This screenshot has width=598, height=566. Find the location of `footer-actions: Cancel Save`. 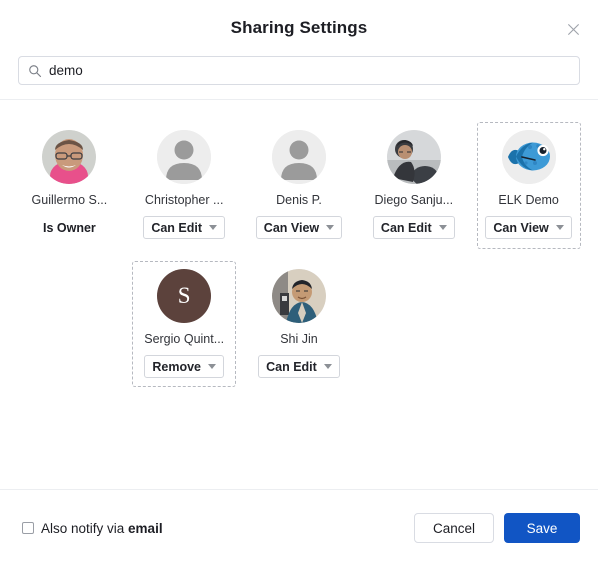

footer-actions: Cancel Save is located at coordinates (496, 528).